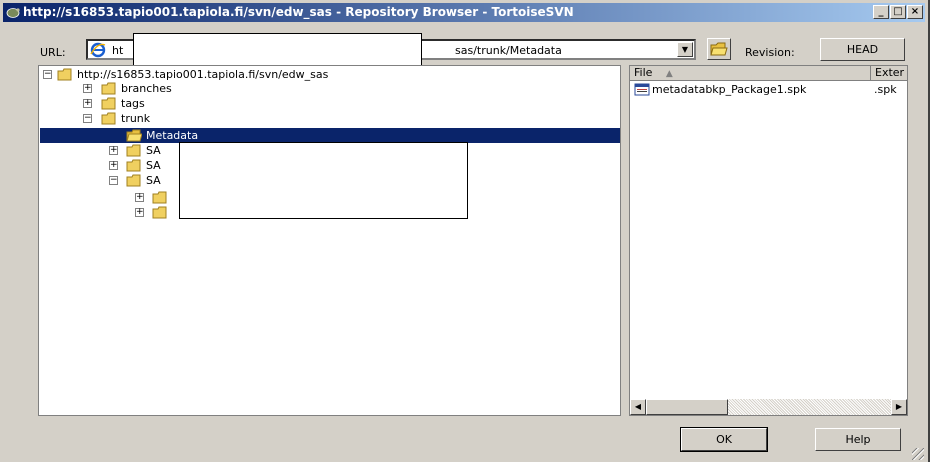  I want to click on column-header-extension: Exter, so click(889, 73).